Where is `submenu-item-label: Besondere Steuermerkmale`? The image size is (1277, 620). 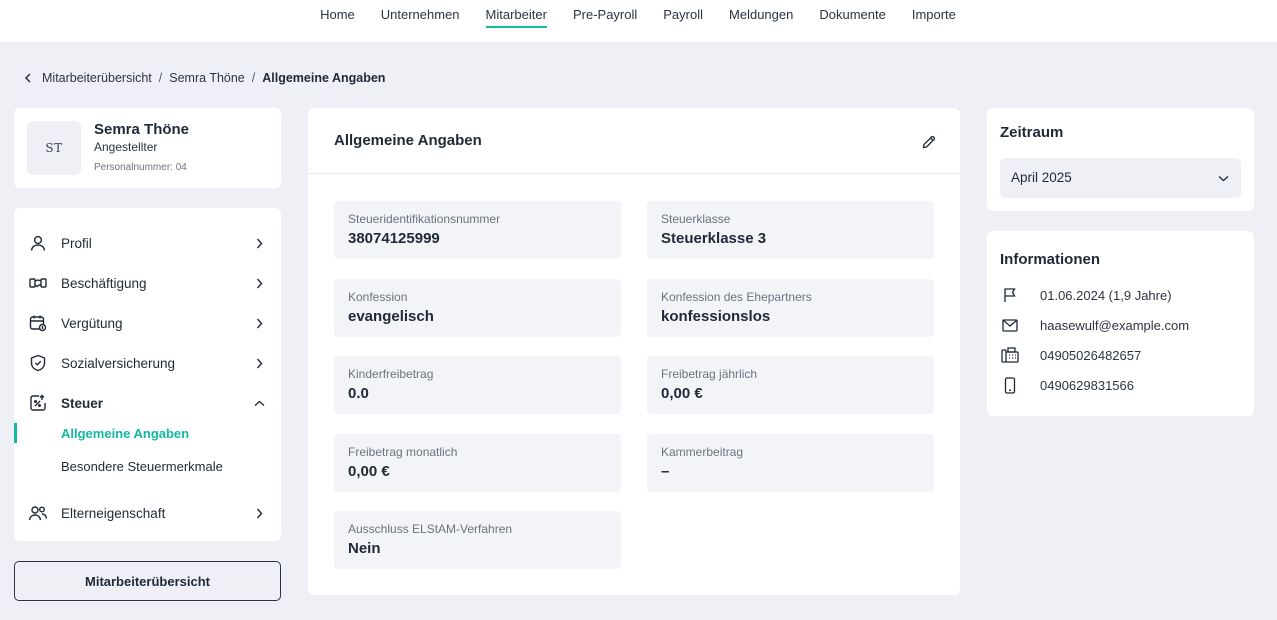
submenu-item-label: Besondere Steuermerkmale is located at coordinates (142, 466).